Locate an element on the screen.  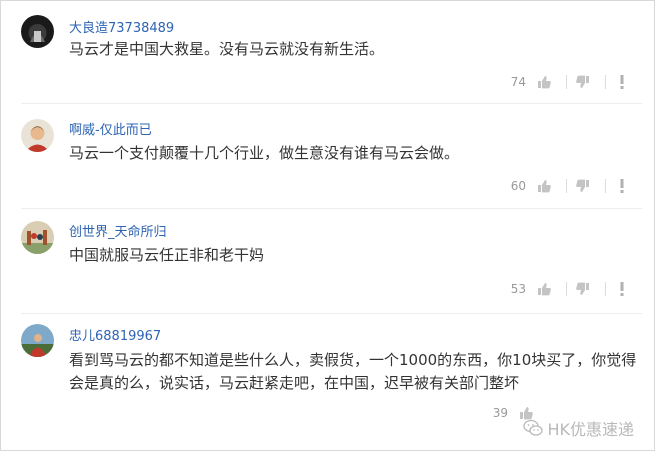
like-count: 39 is located at coordinates (500, 413).